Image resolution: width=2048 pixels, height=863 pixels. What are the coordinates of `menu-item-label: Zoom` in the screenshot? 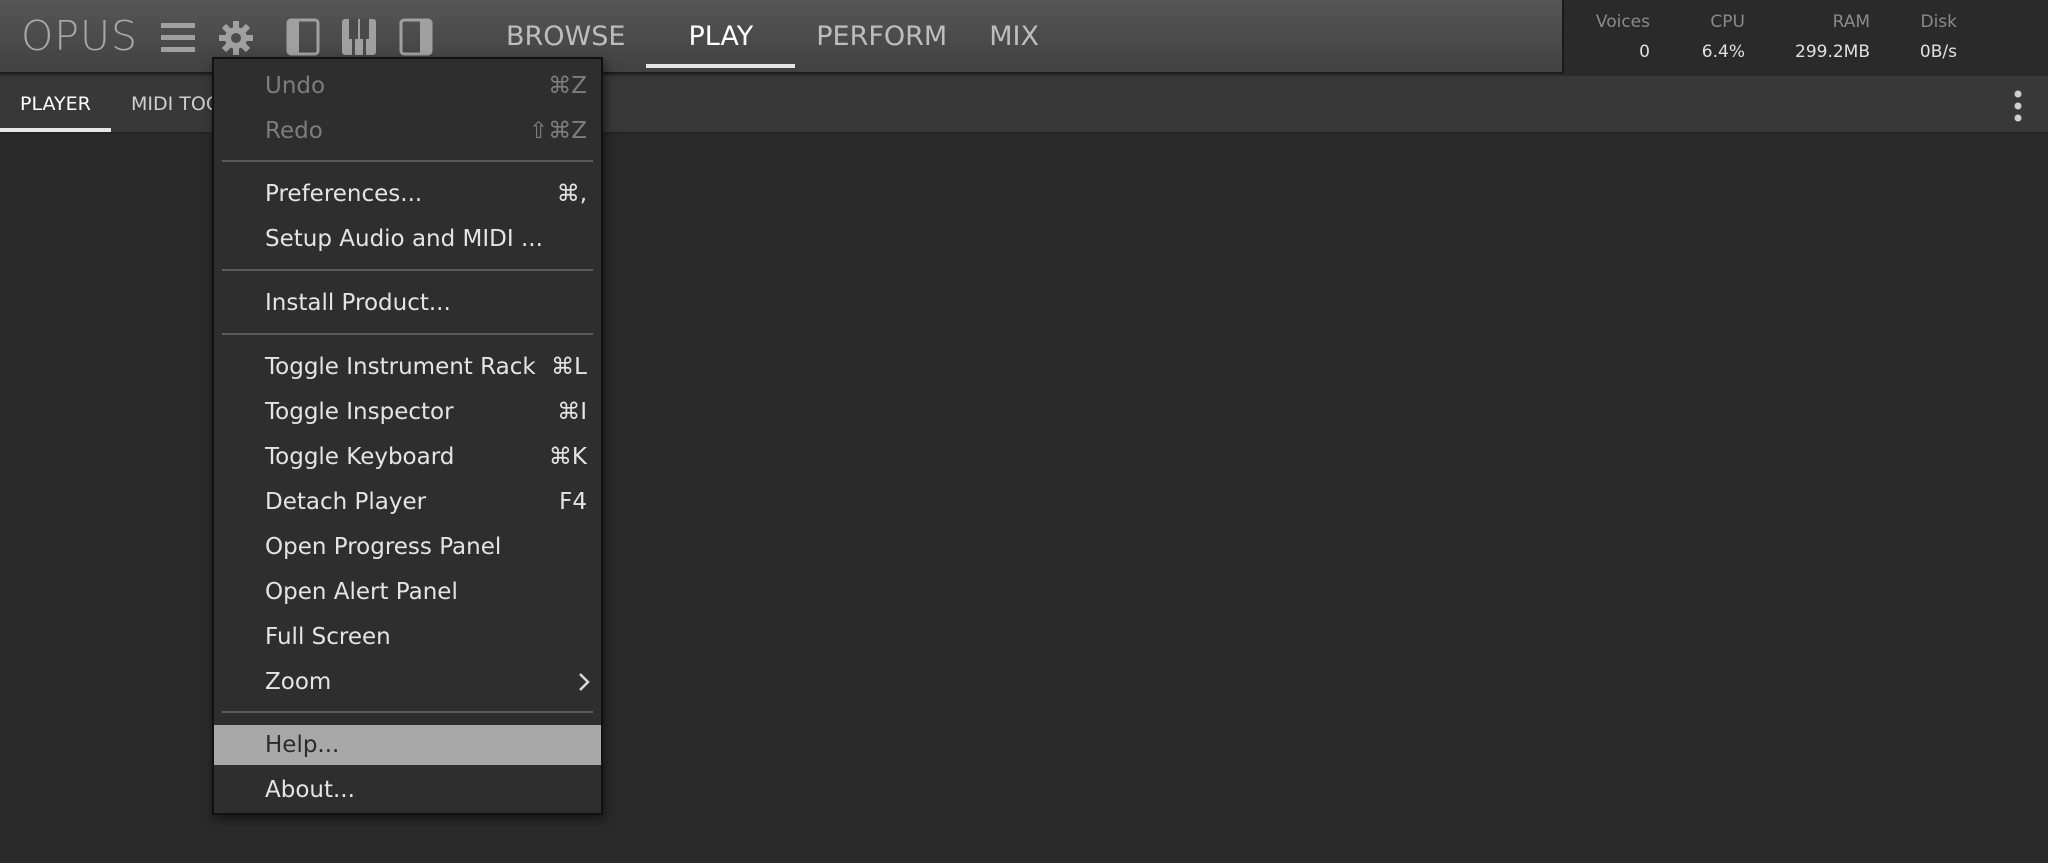 It's located at (298, 682).